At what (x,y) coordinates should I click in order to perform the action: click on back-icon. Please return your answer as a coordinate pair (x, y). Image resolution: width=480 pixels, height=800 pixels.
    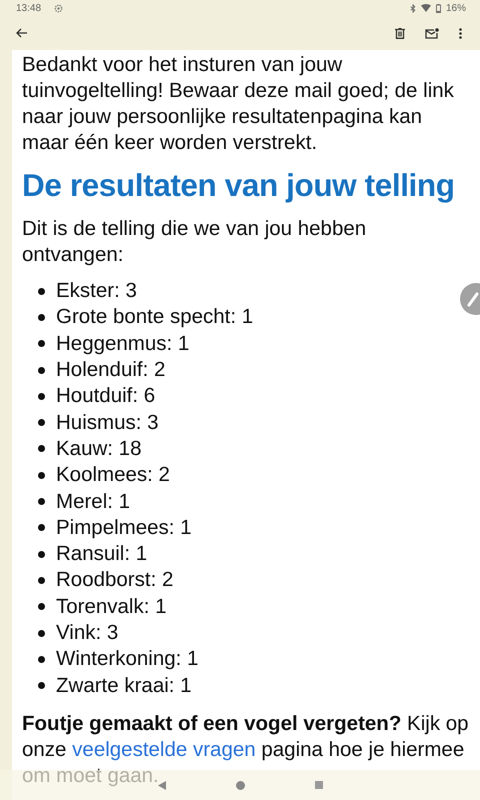
    Looking at the image, I should click on (22, 33).